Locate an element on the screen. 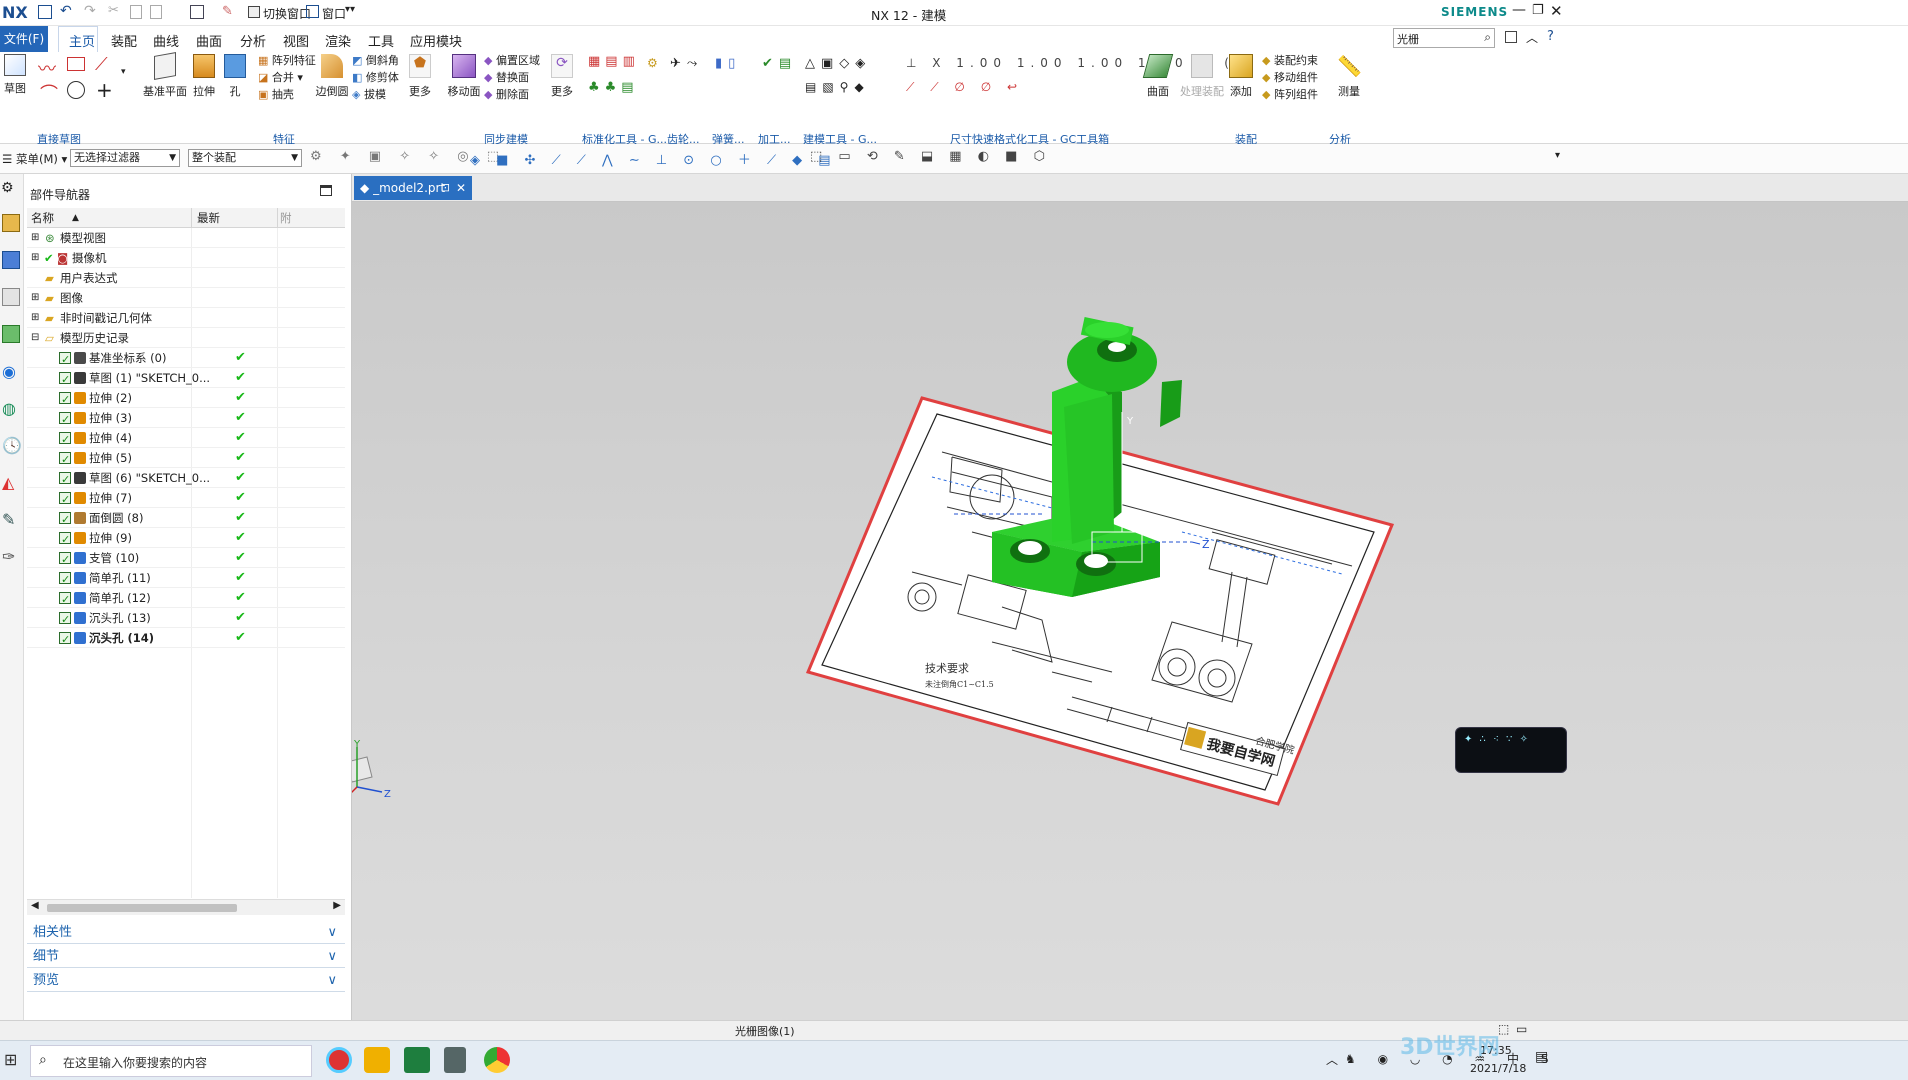 Image resolution: width=1908 pixels, height=1080 pixels. column-latest: 最新 is located at coordinates (208, 218).